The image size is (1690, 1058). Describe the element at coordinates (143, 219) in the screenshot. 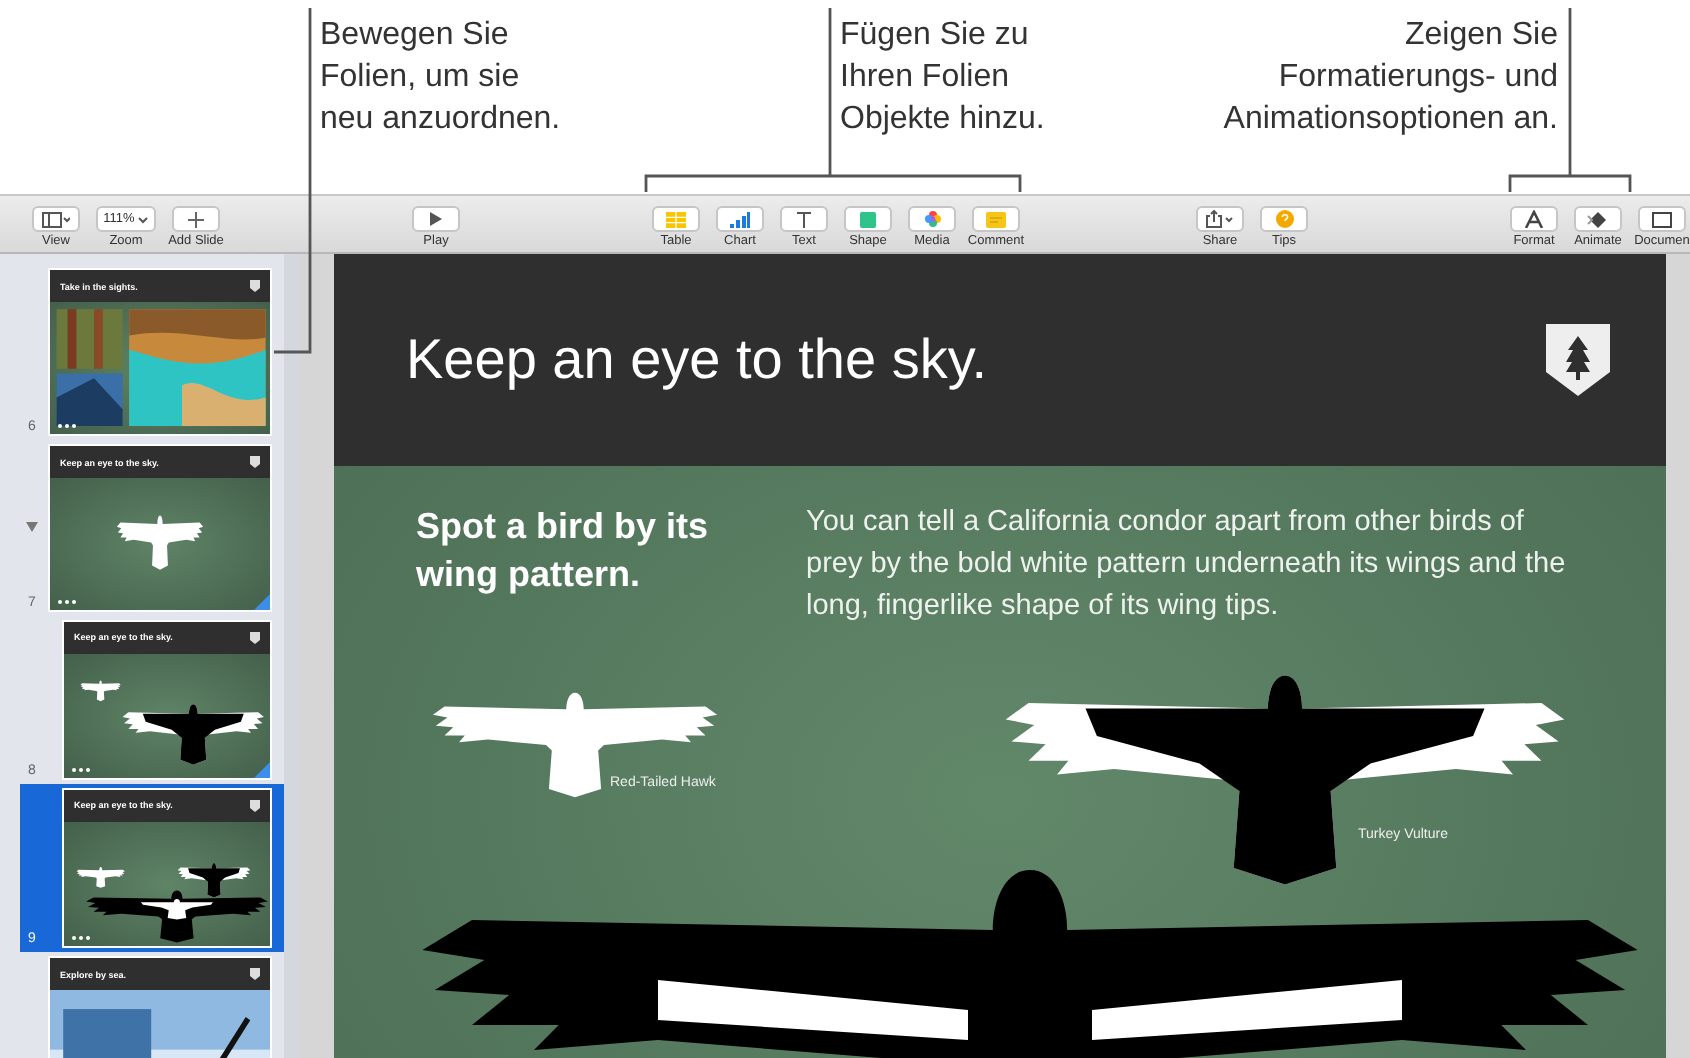

I see `chevron-icon` at that location.